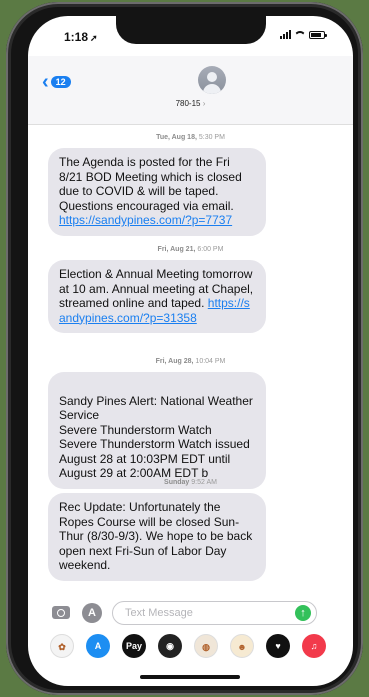 The width and height of the screenshot is (369, 697). I want to click on camera-effects-icon: ◉, so click(170, 646).